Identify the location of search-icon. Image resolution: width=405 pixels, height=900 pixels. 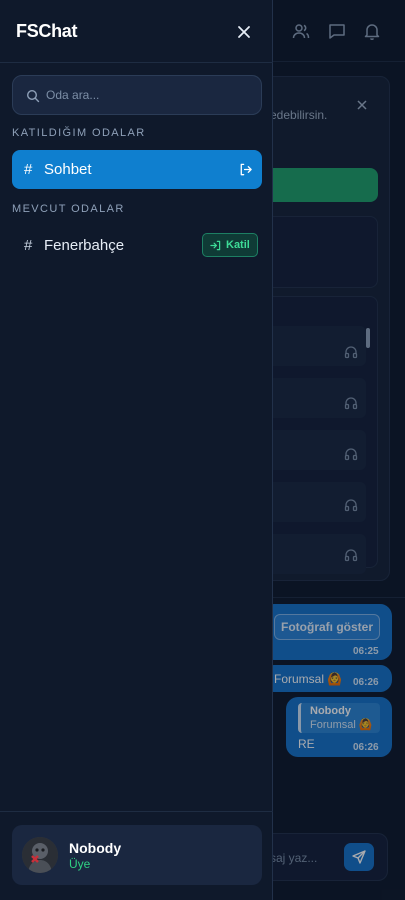
(33, 96).